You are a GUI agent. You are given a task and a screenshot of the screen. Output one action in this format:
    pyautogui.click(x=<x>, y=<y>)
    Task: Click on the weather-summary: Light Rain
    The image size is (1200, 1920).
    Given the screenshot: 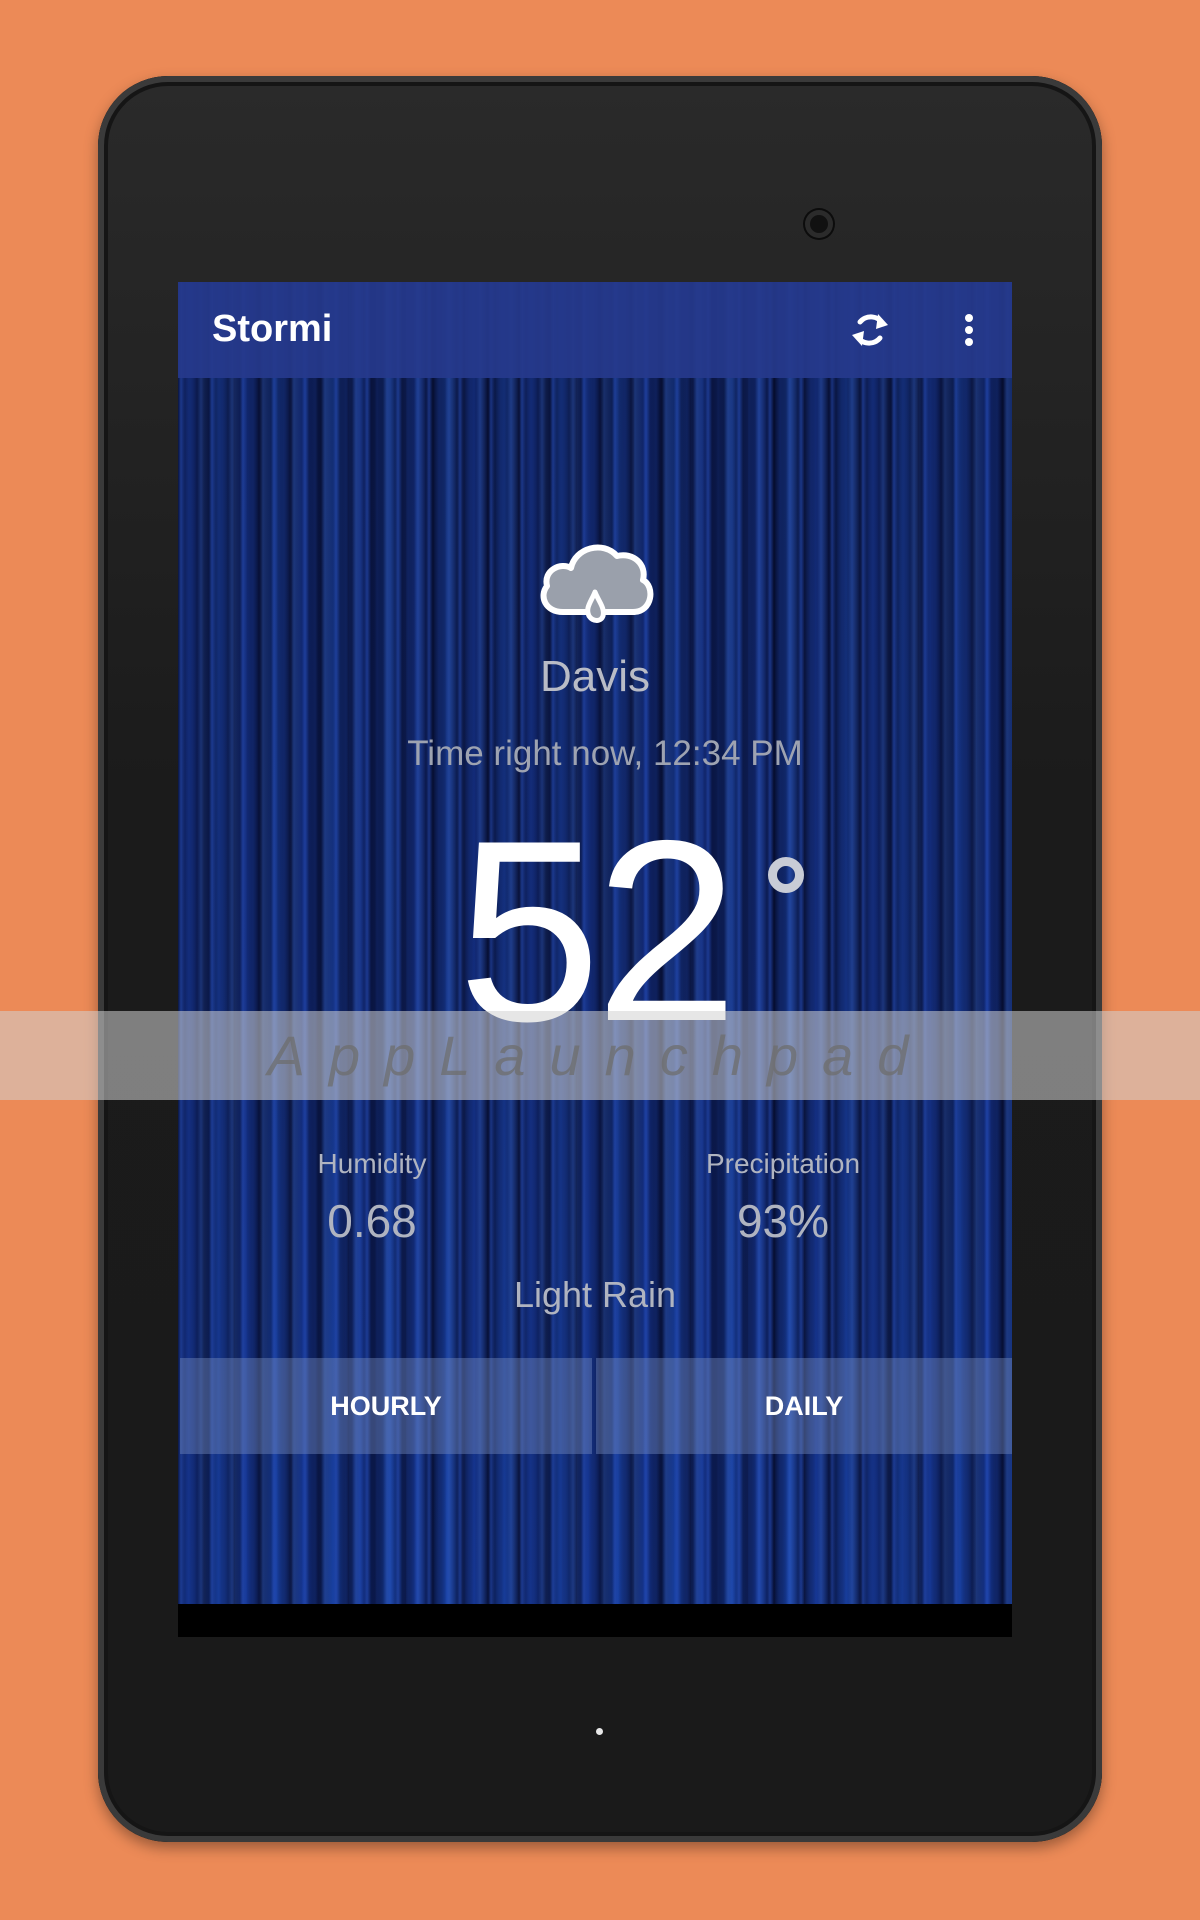 What is the action you would take?
    pyautogui.click(x=595, y=1294)
    